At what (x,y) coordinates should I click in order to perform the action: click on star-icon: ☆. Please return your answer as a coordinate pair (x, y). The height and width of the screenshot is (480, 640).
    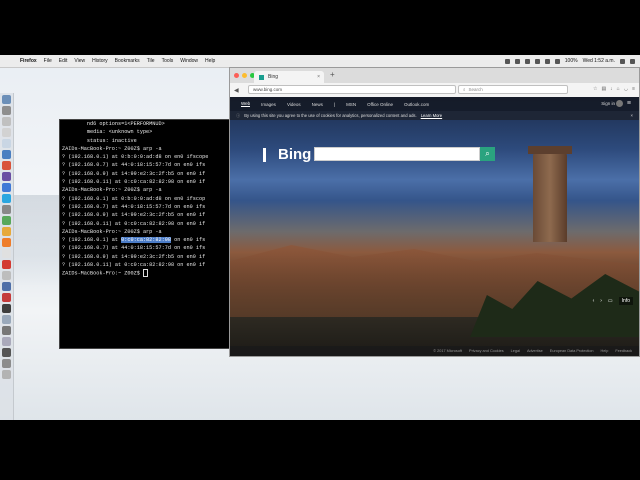
    Looking at the image, I should click on (595, 89).